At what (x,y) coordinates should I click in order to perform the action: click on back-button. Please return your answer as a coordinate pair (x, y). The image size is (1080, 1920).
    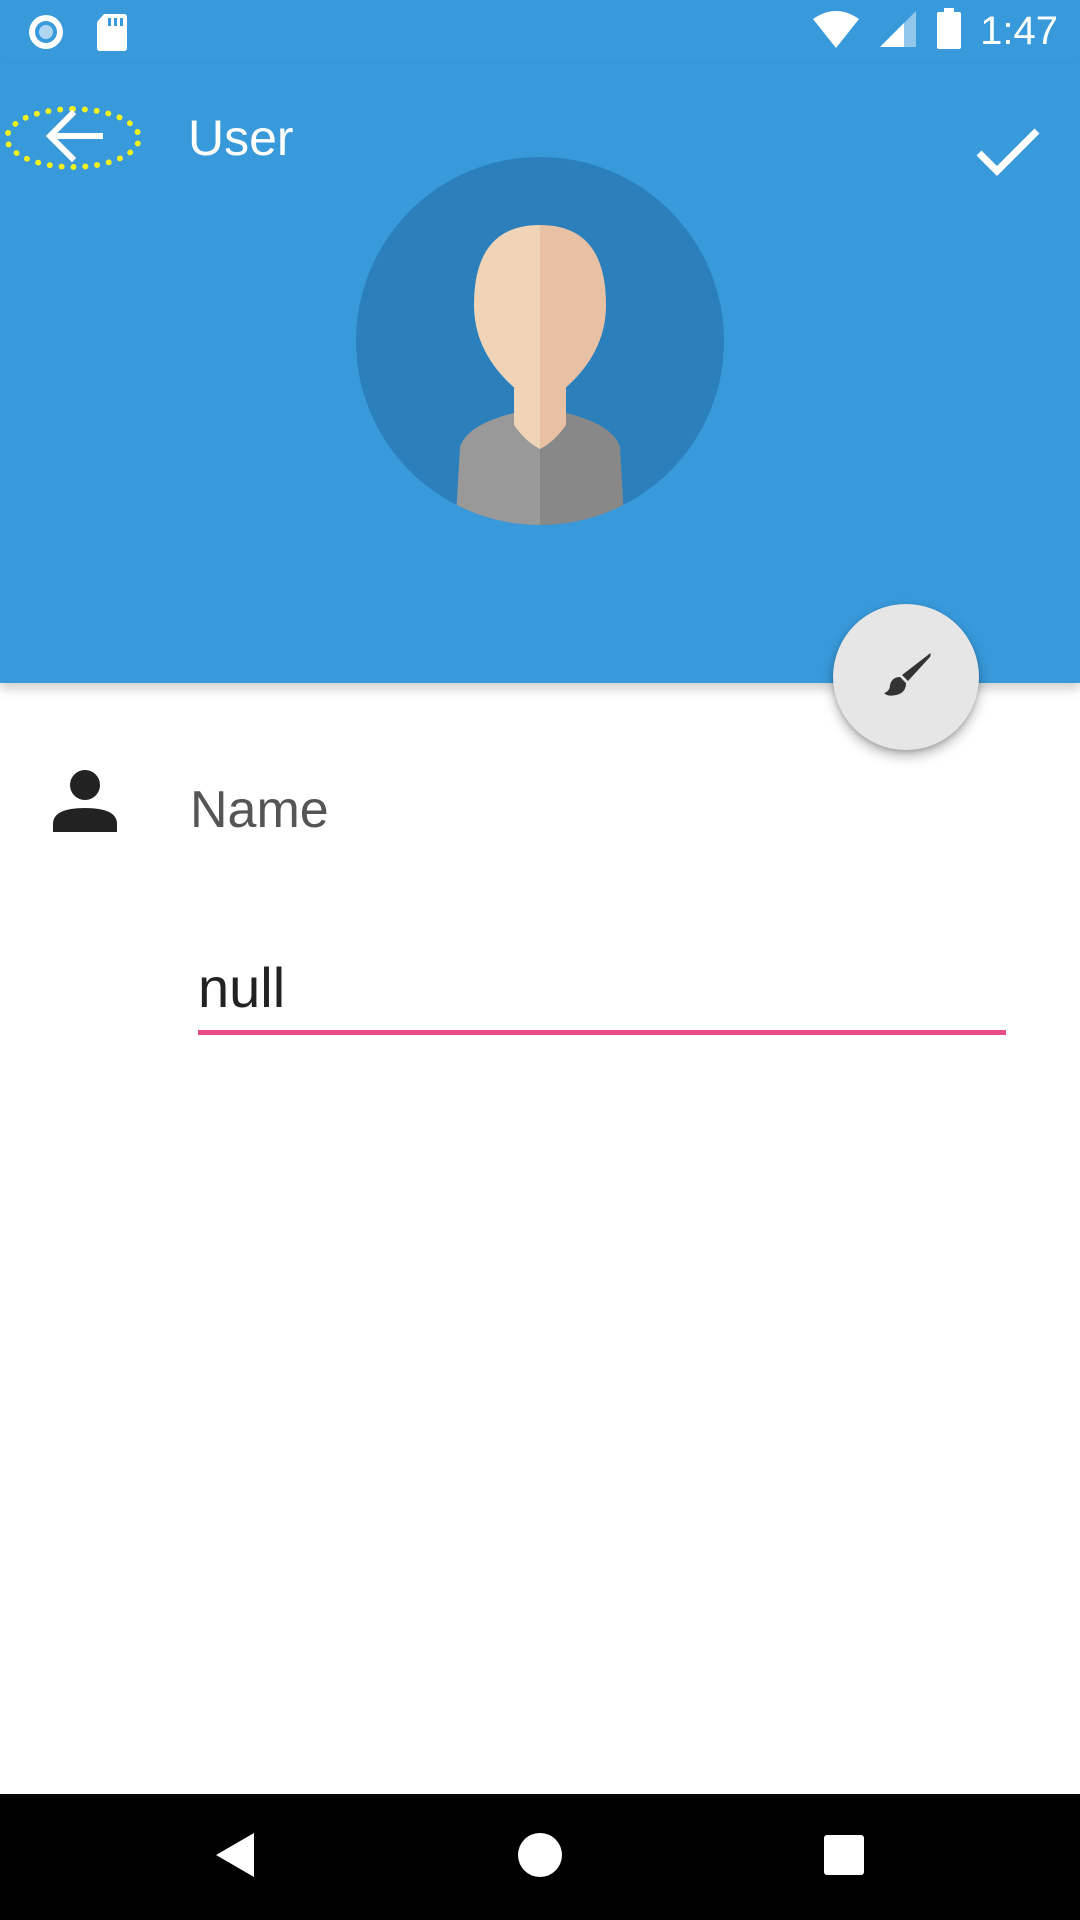
    Looking at the image, I should click on (74, 148).